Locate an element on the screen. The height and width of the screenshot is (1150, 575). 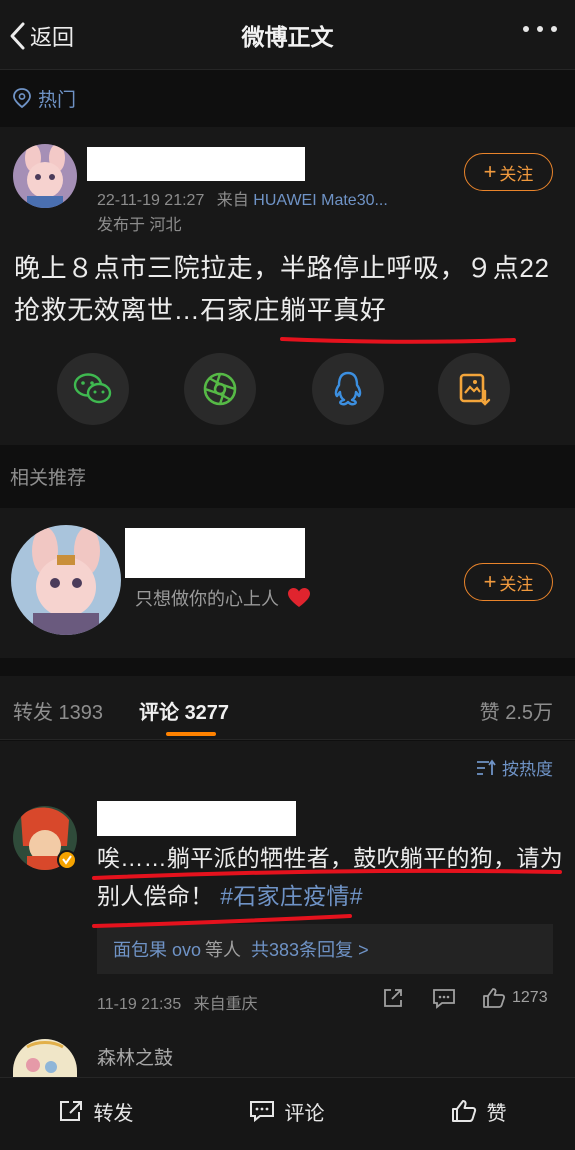
related-user-signature: 只想做你的心上人 is located at coordinates (223, 598).